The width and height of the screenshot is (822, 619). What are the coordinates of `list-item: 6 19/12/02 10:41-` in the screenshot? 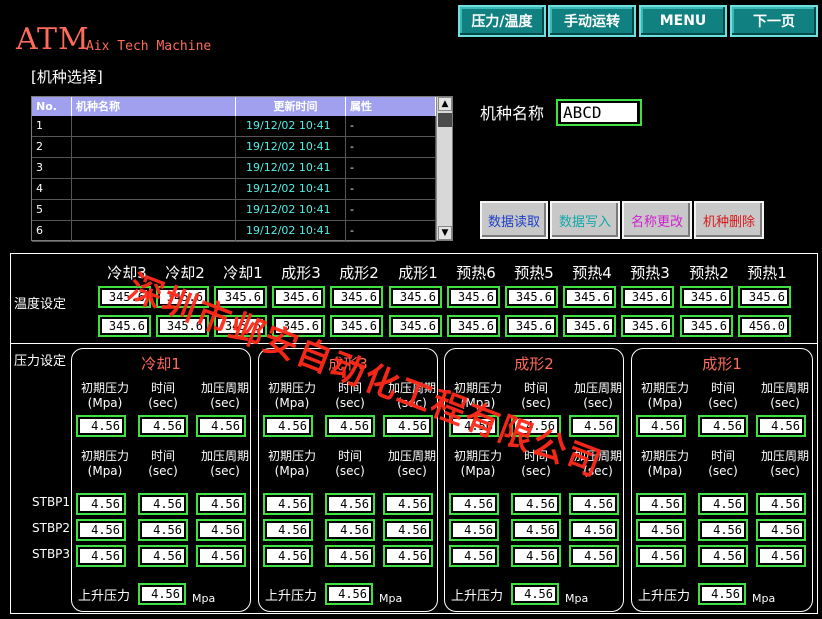 It's located at (234, 231).